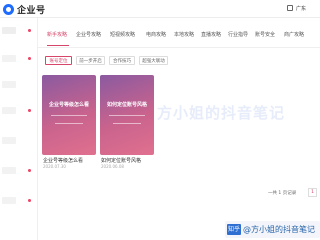  What do you see at coordinates (234, 229) in the screenshot?
I see `zhihu-badge: 知乎` at bounding box center [234, 229].